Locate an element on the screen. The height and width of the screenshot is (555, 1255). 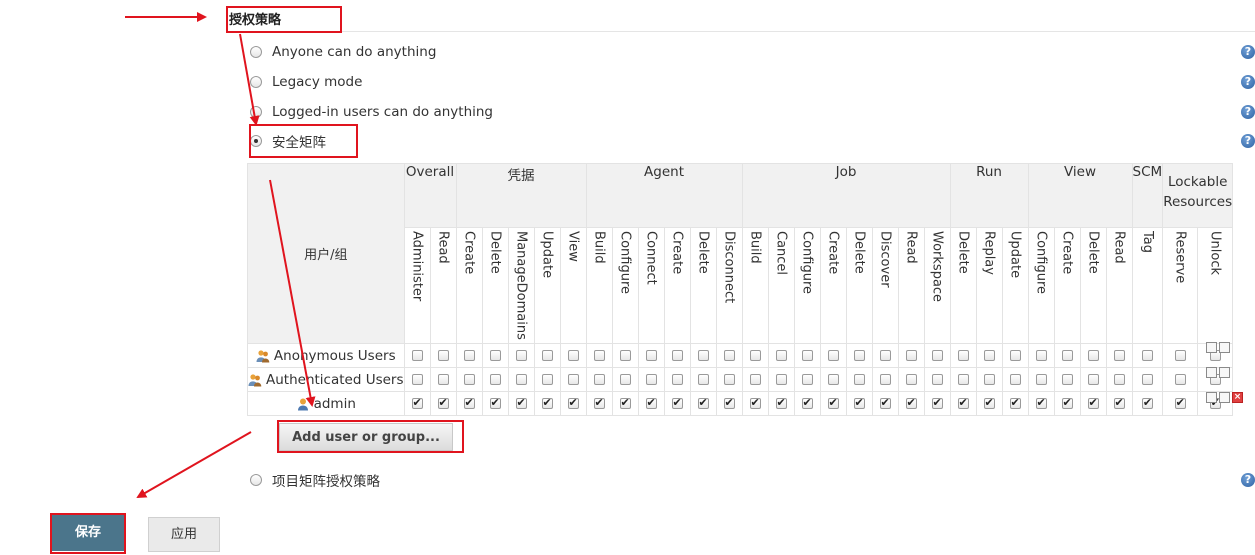
apply-button: 应用 is located at coordinates (184, 534).